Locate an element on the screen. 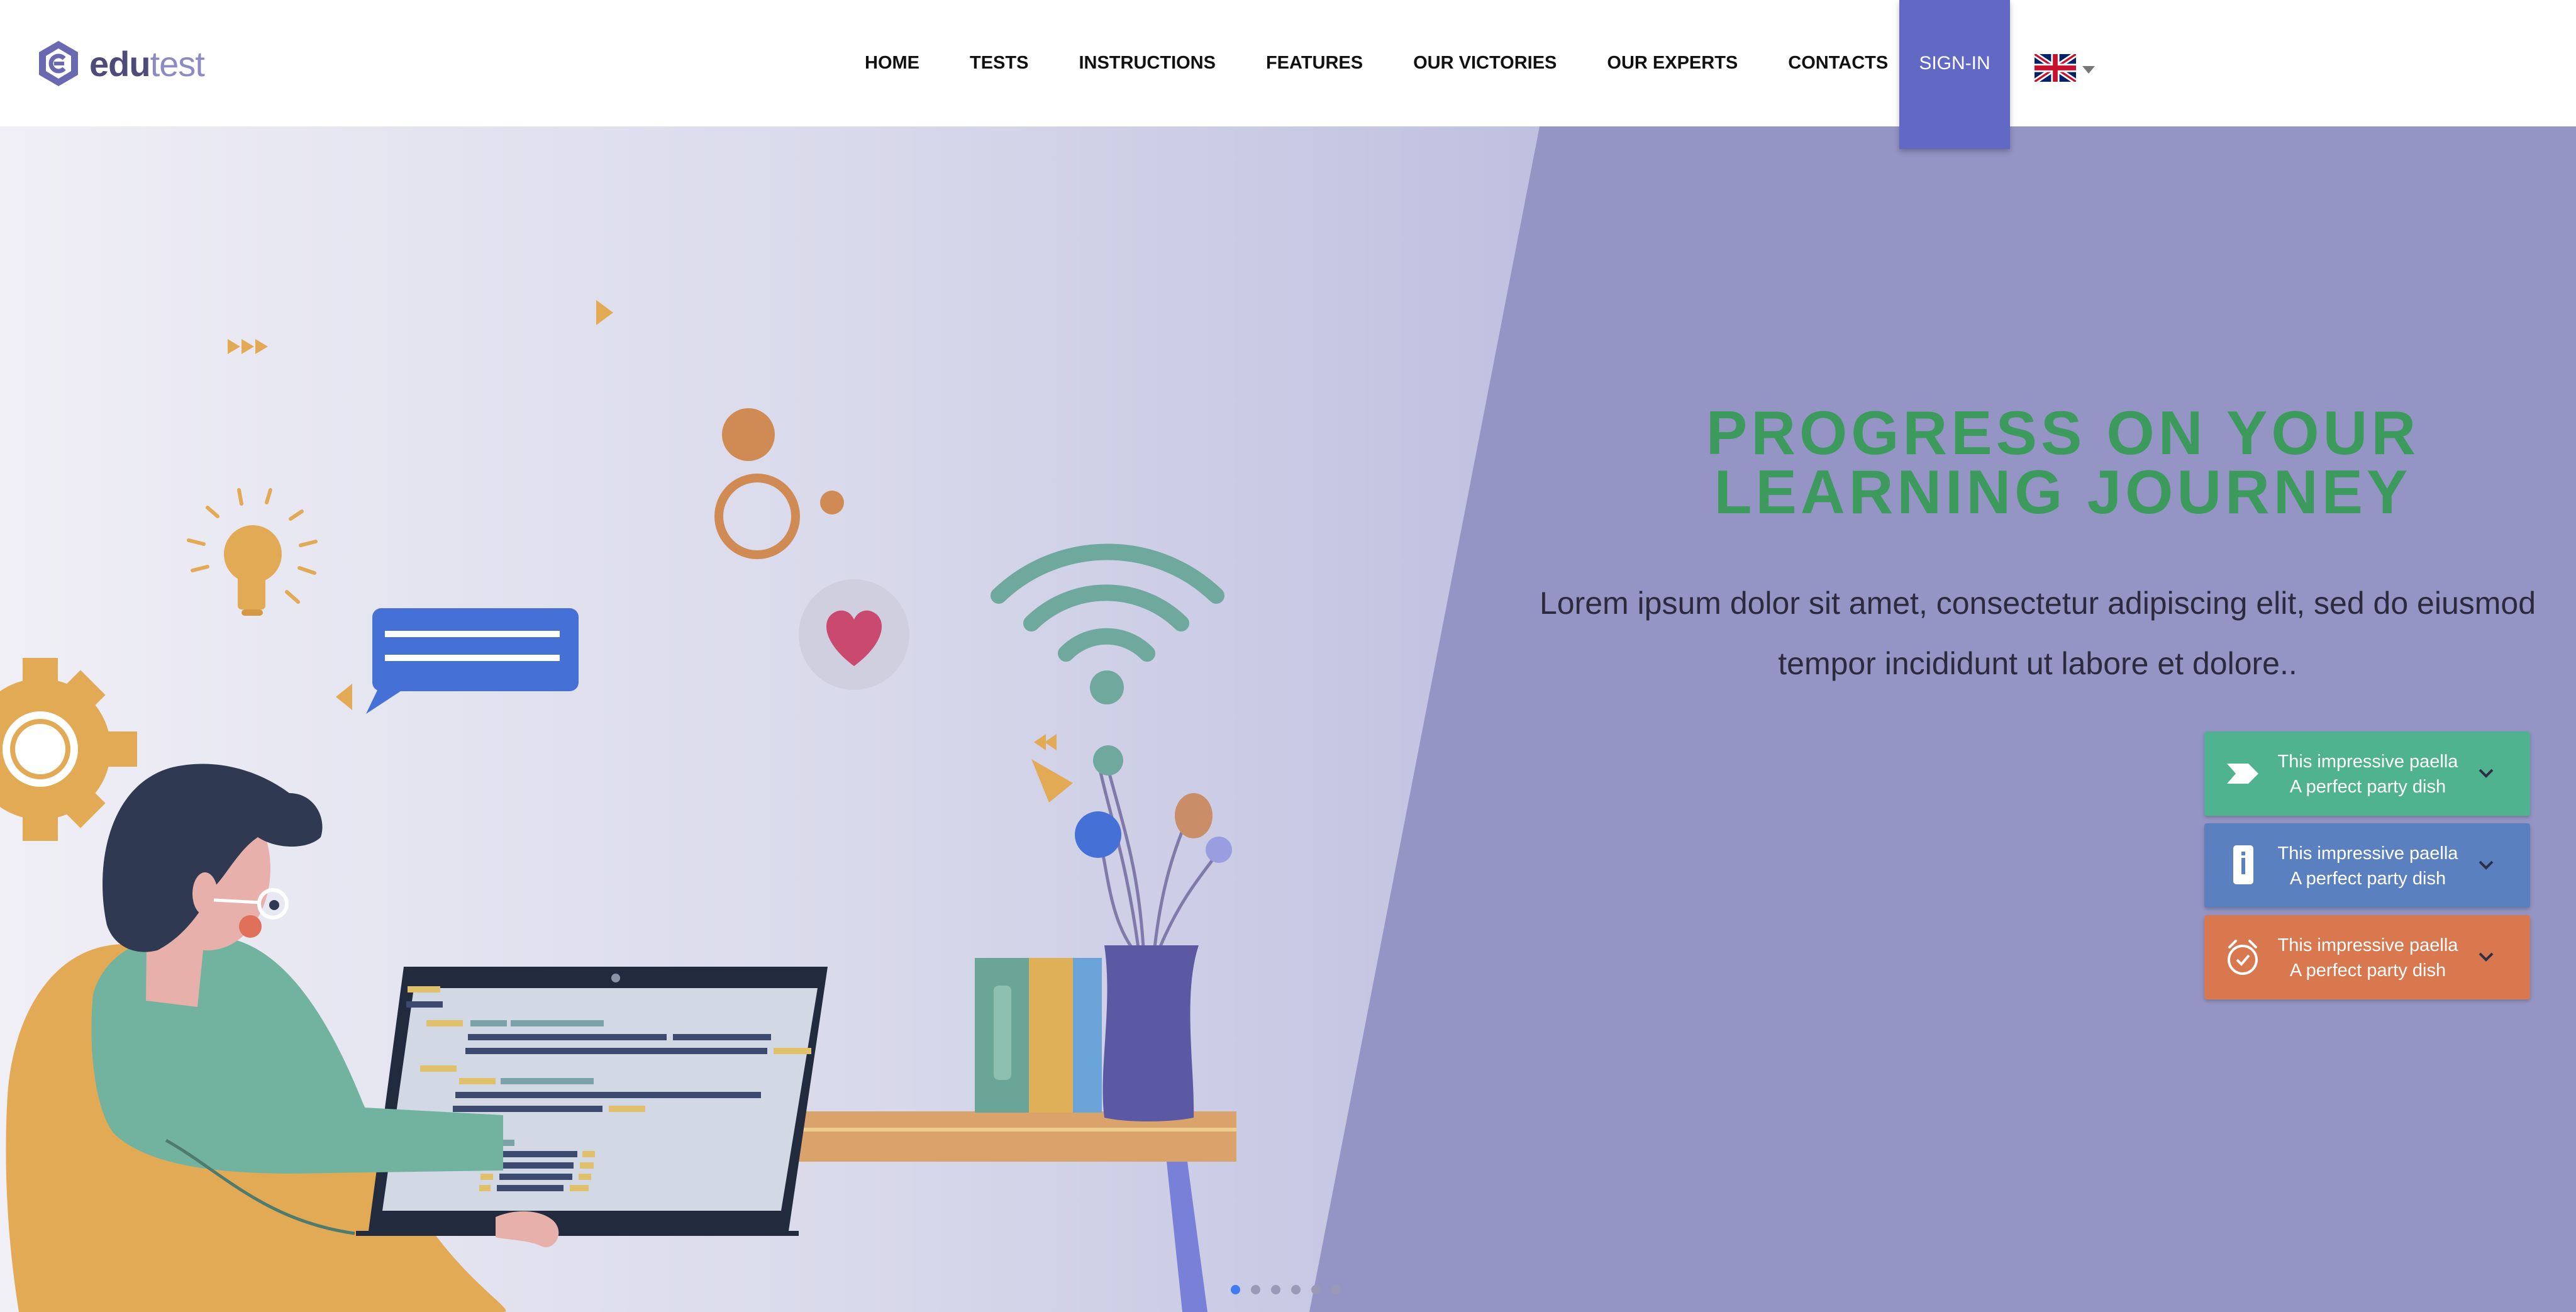 The width and height of the screenshot is (2576, 1312). logo-text: edutest is located at coordinates (147, 63).